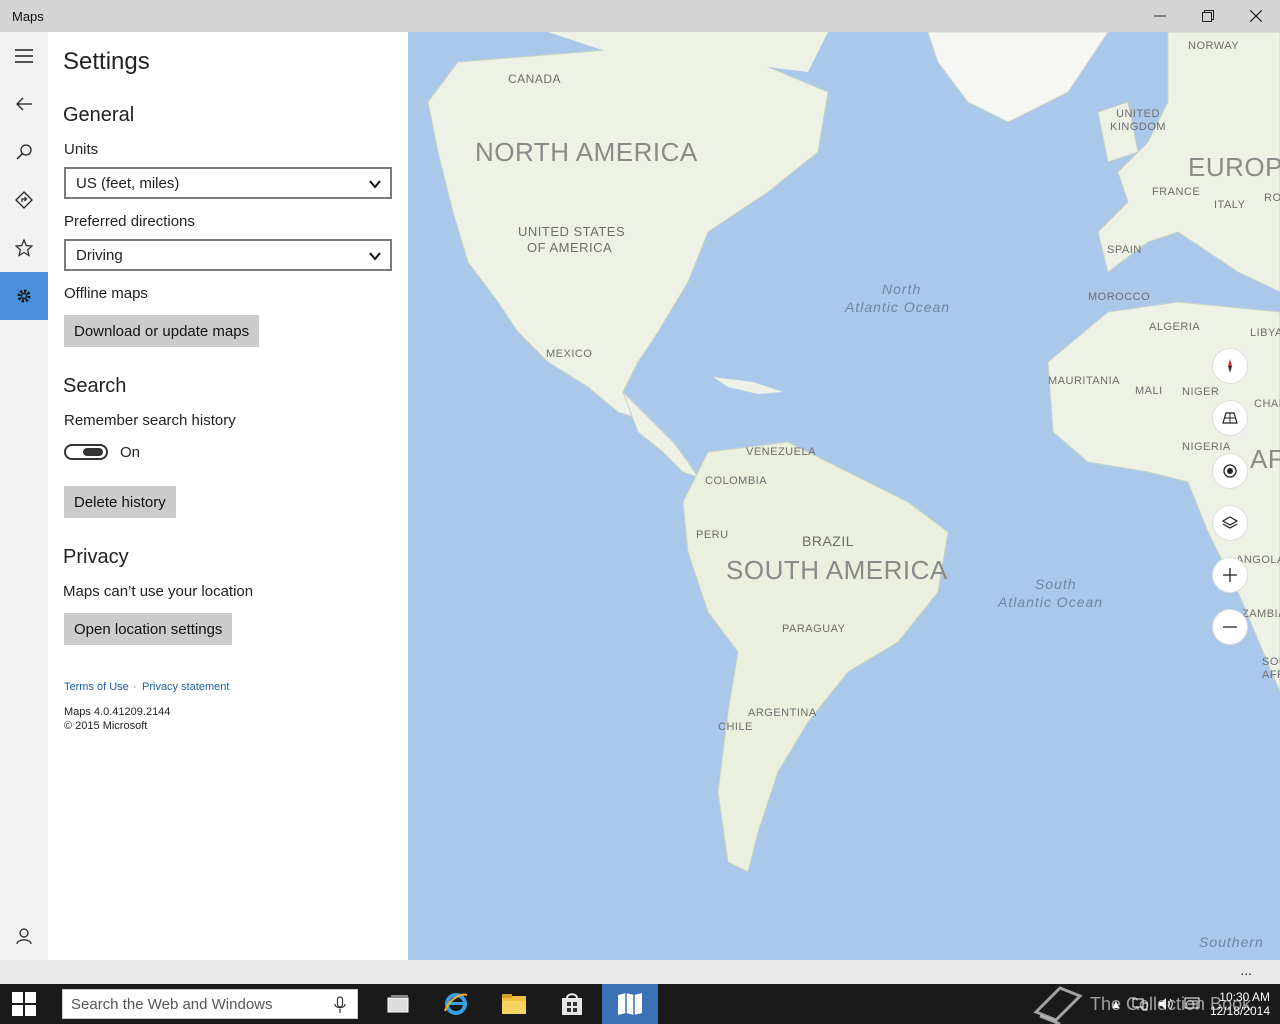 The width and height of the screenshot is (1280, 1024). I want to click on back-arrow-icon, so click(24, 104).